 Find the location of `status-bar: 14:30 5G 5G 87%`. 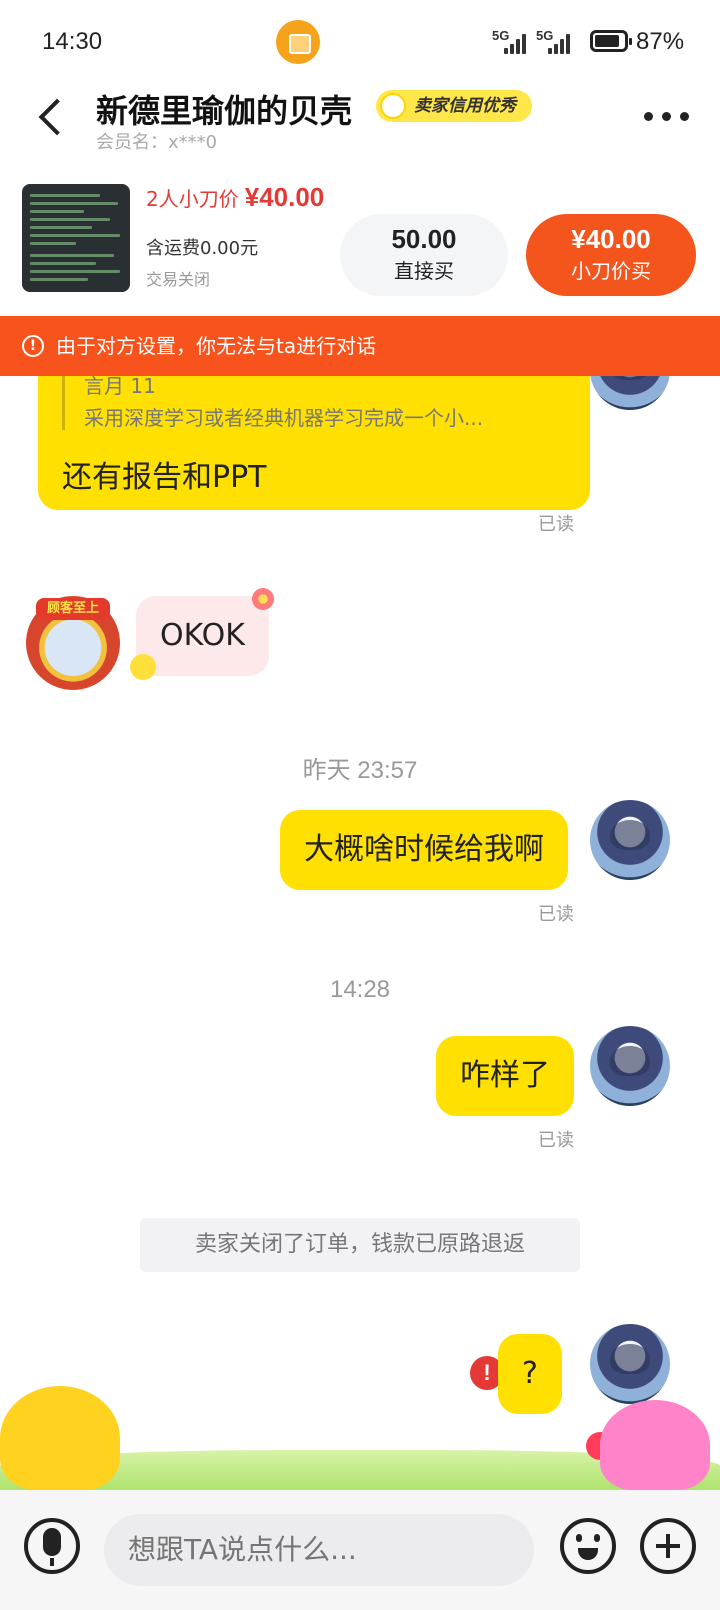

status-bar: 14:30 5G 5G 87% is located at coordinates (360, 42).